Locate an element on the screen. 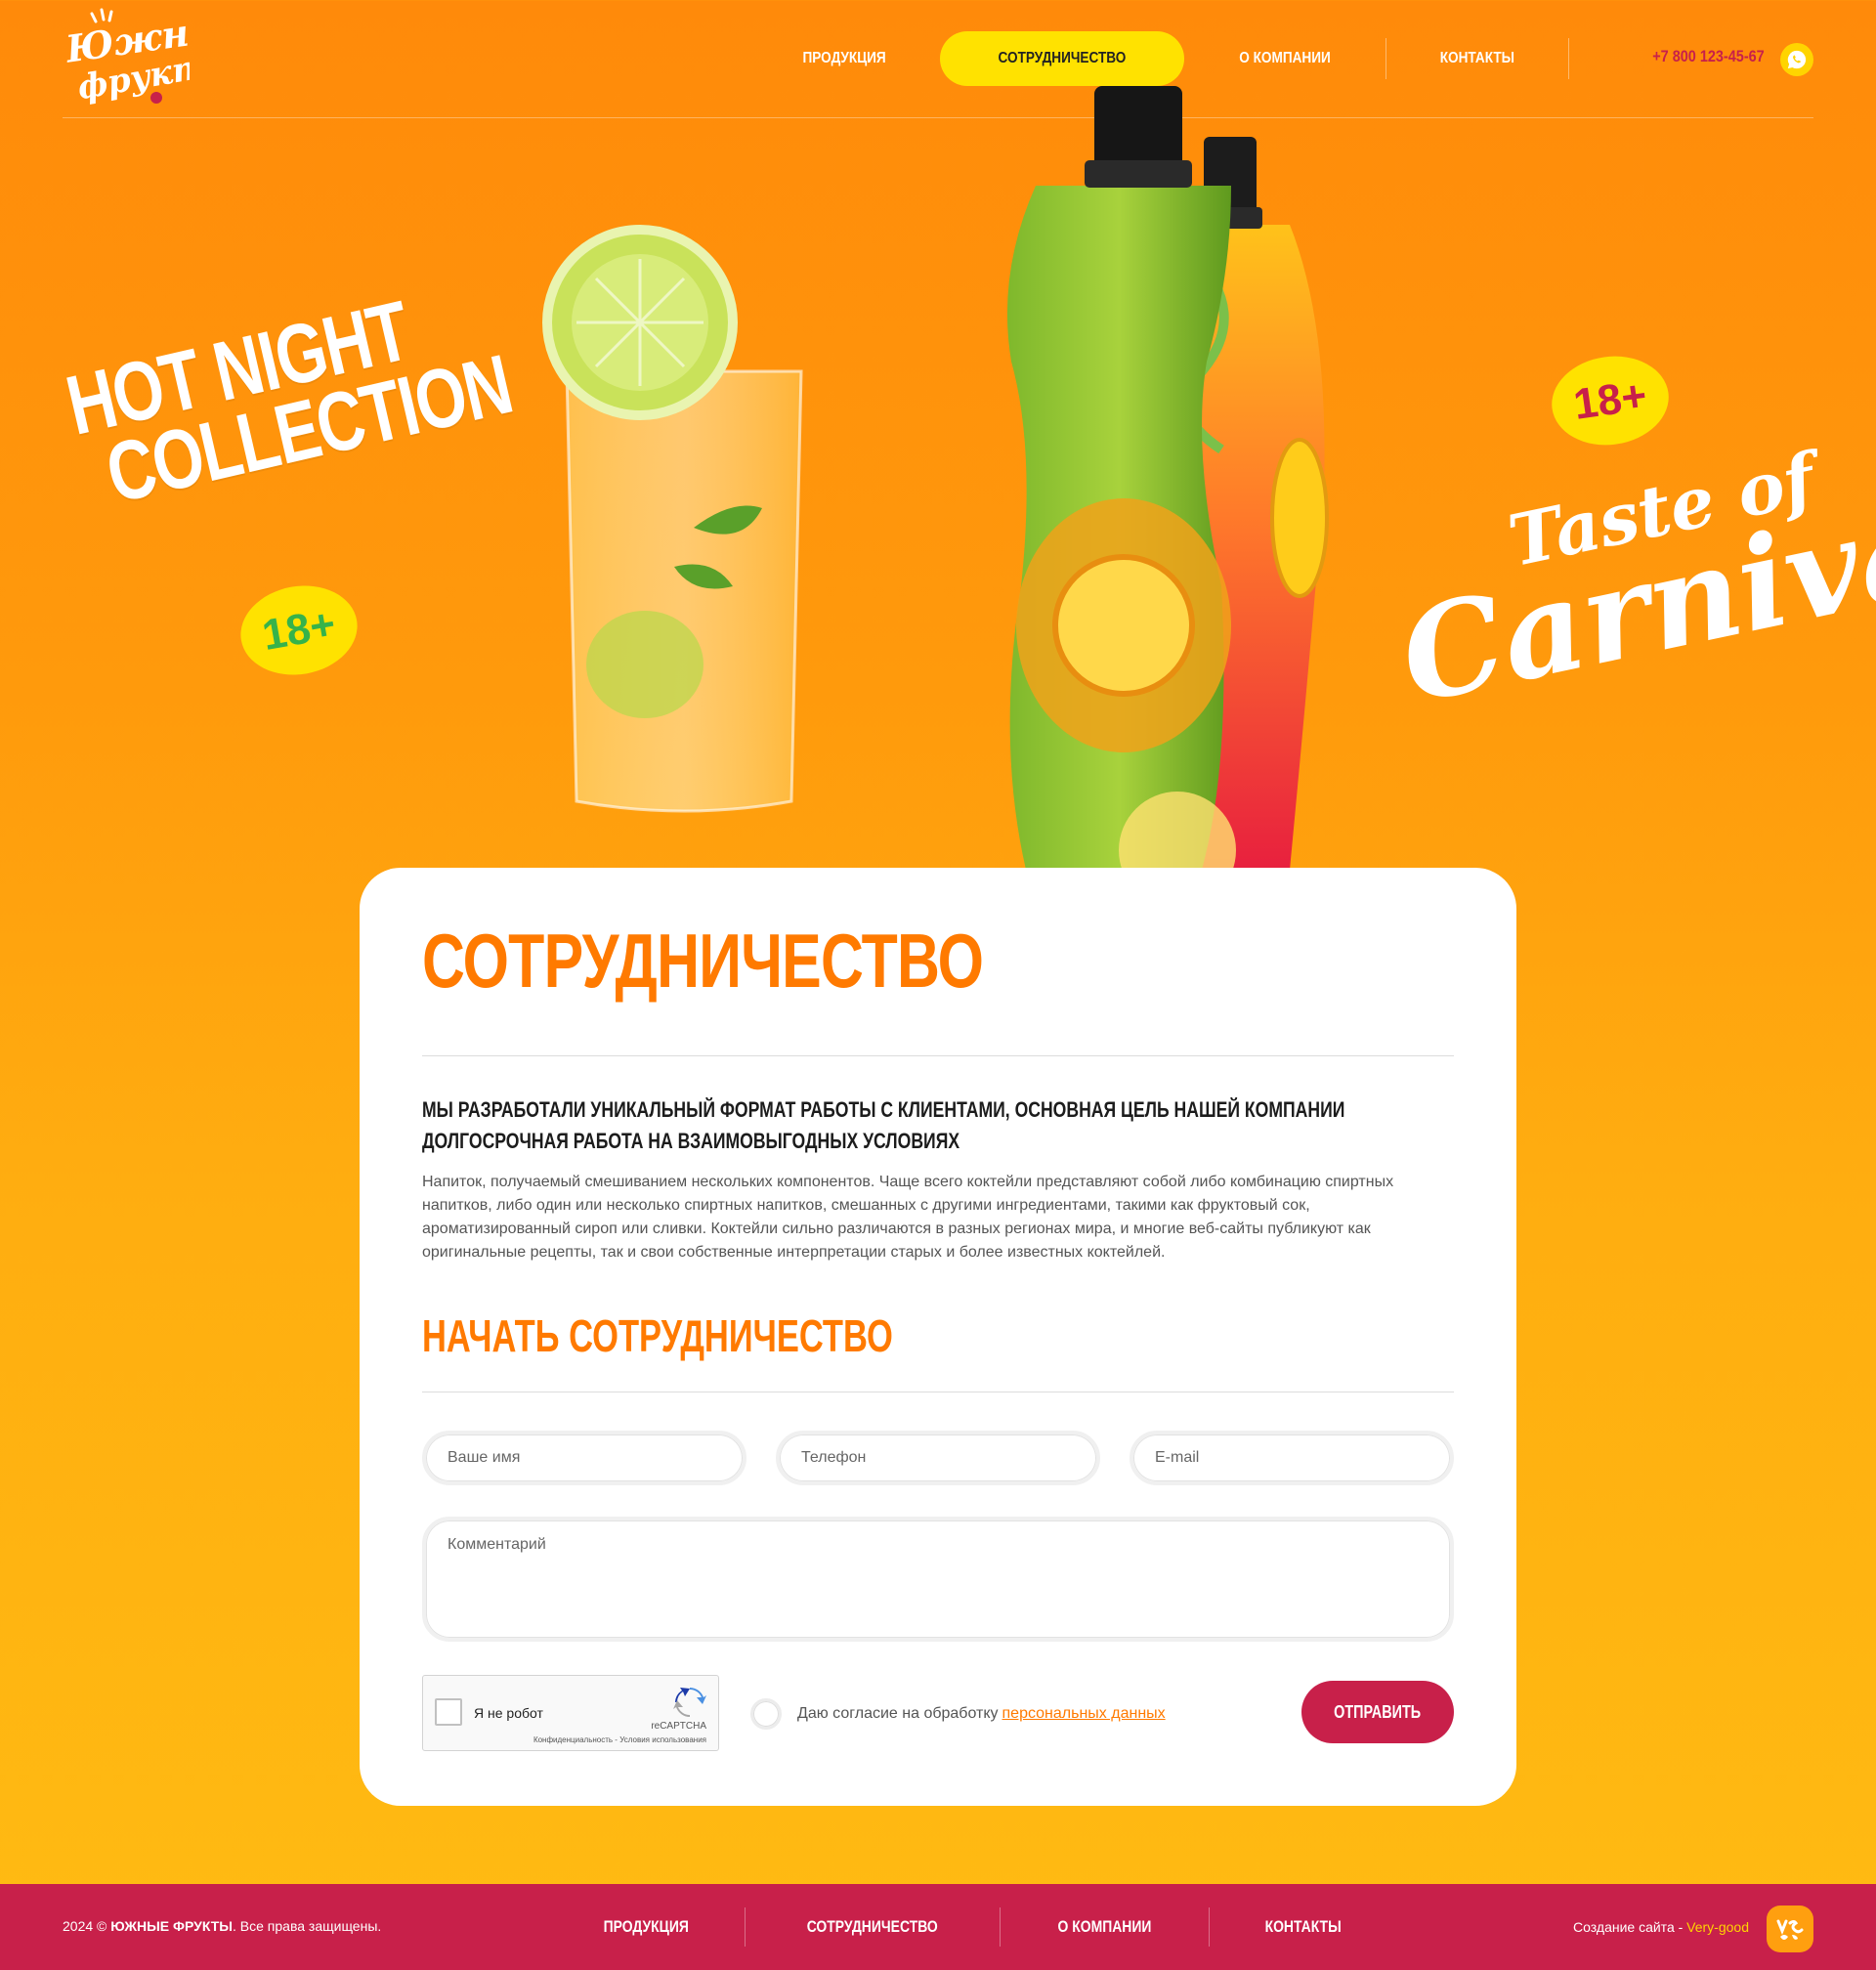  recaptcha-label: Я не робот is located at coordinates (508, 1713).